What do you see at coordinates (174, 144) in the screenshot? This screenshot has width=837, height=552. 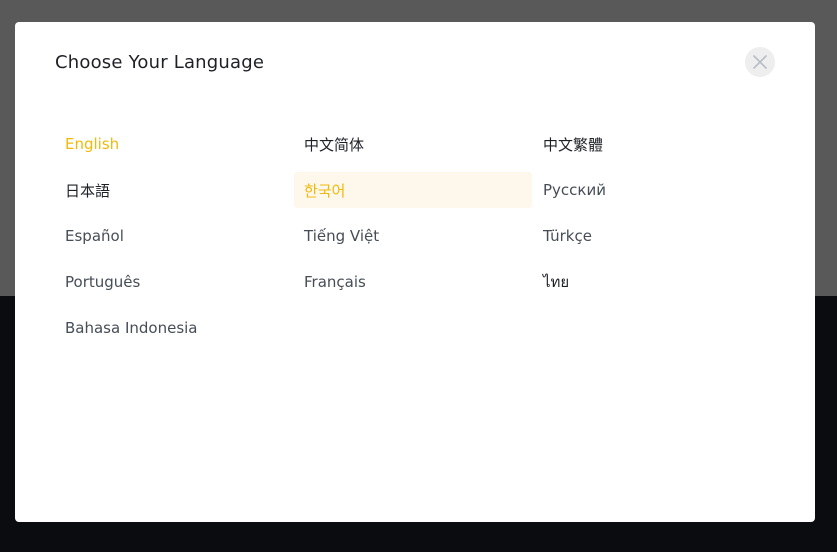 I see `language-option-english: English` at bounding box center [174, 144].